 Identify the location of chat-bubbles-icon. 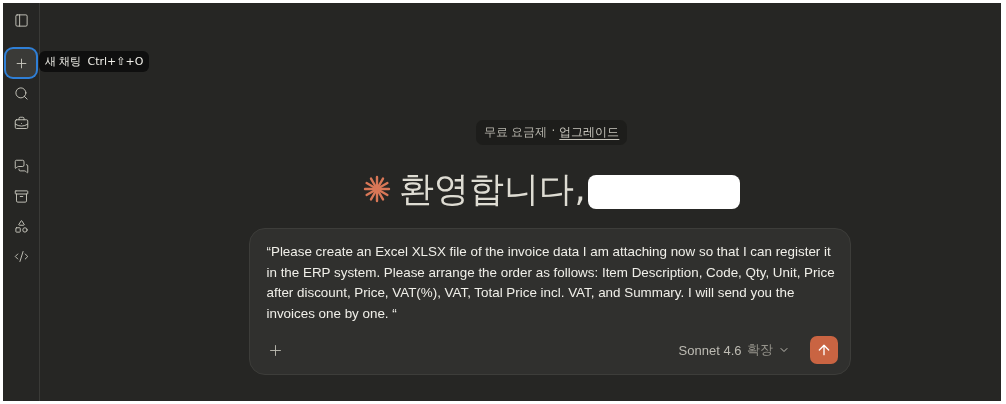
(21, 166).